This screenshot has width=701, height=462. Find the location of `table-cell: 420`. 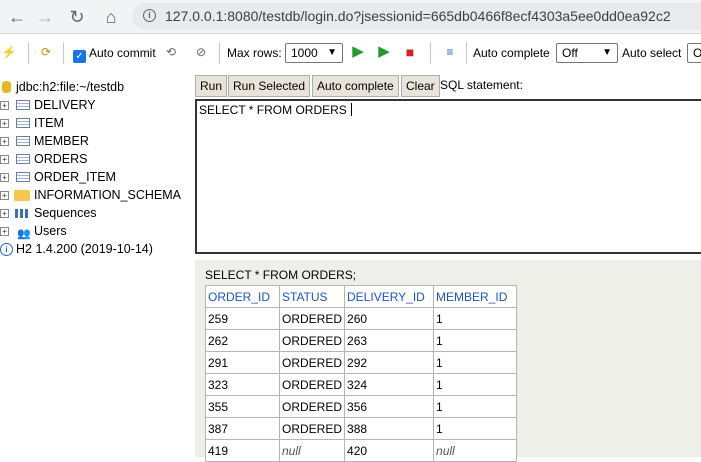

table-cell: 420 is located at coordinates (389, 450).